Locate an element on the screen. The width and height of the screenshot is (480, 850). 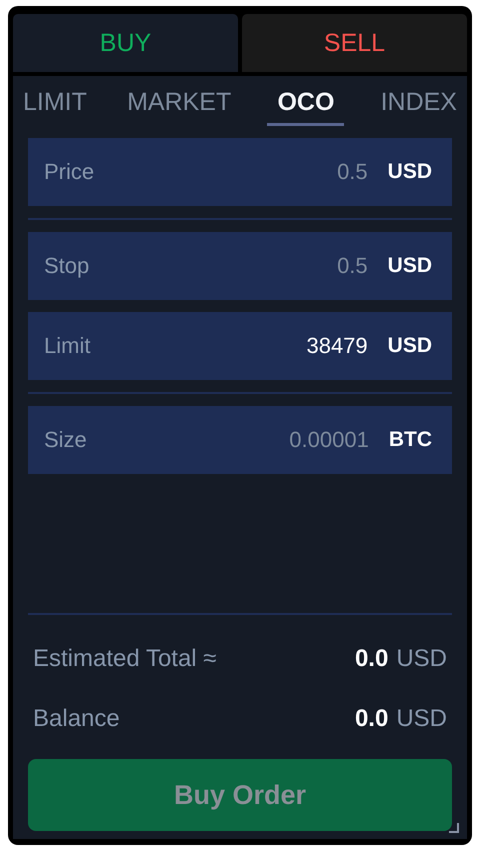
field-label: Price is located at coordinates (69, 172).